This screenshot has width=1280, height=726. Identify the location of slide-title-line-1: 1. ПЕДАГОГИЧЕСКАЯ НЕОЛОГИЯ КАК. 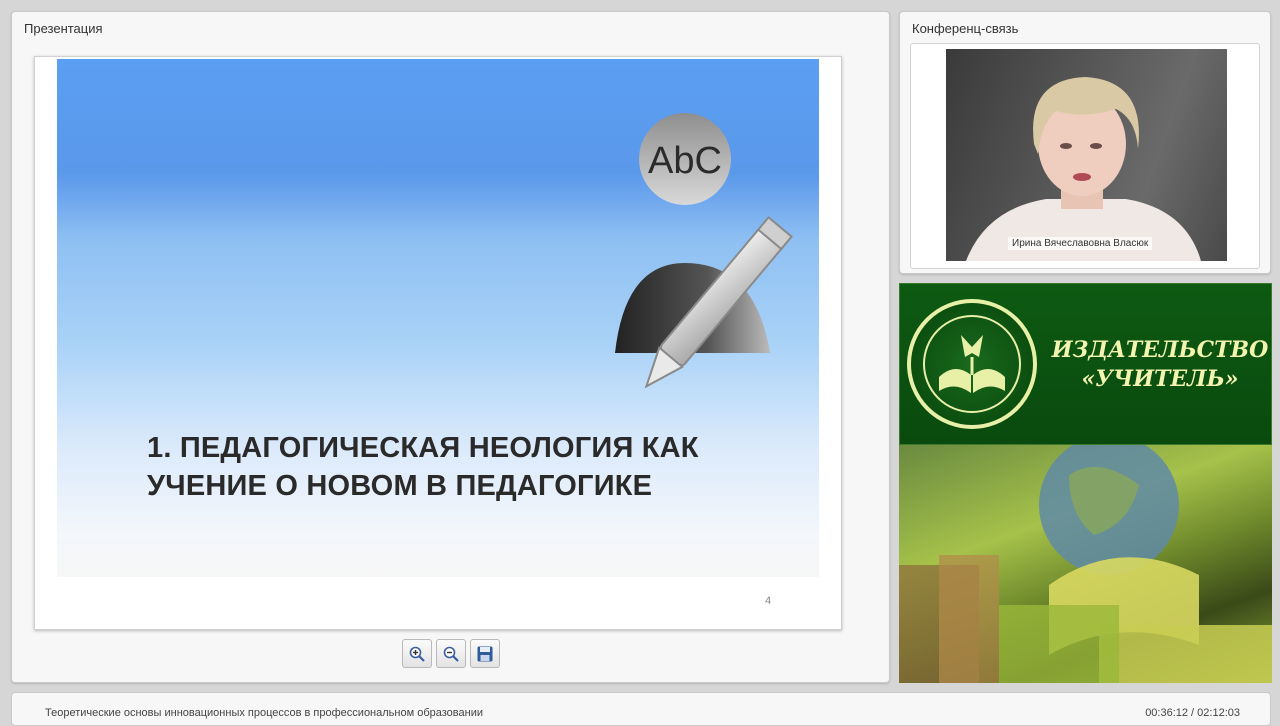
(423, 448).